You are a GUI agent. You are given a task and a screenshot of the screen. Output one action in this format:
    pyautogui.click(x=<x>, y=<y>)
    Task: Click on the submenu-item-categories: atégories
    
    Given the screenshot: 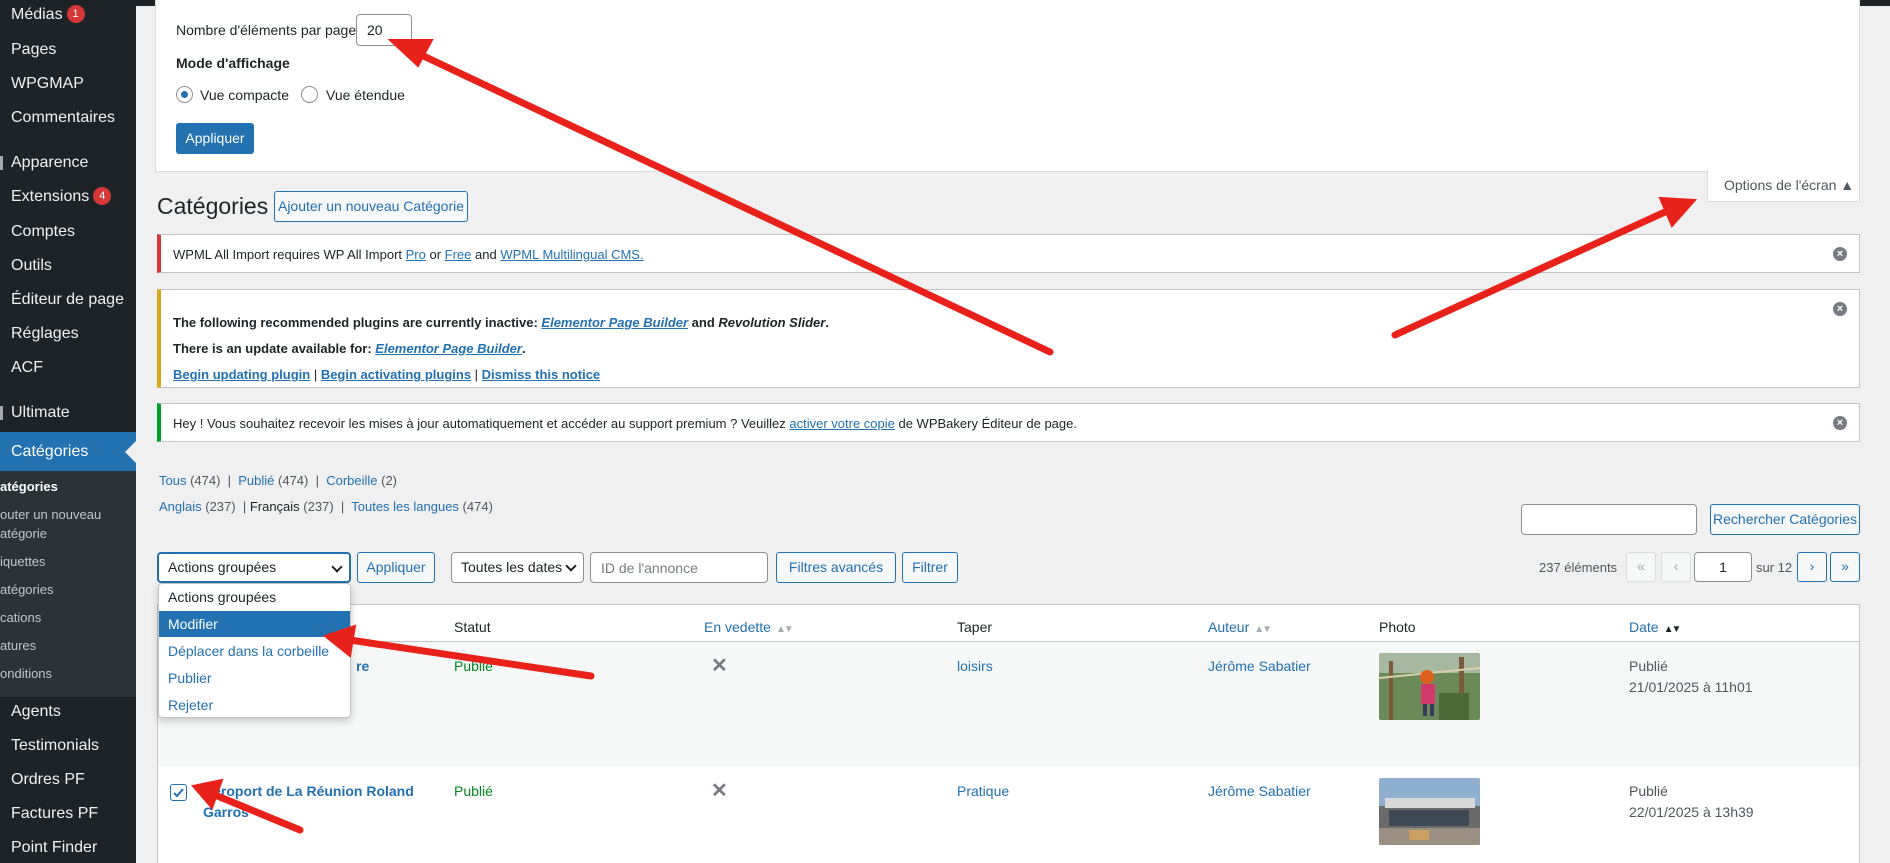 What is the action you would take?
    pyautogui.click(x=68, y=486)
    